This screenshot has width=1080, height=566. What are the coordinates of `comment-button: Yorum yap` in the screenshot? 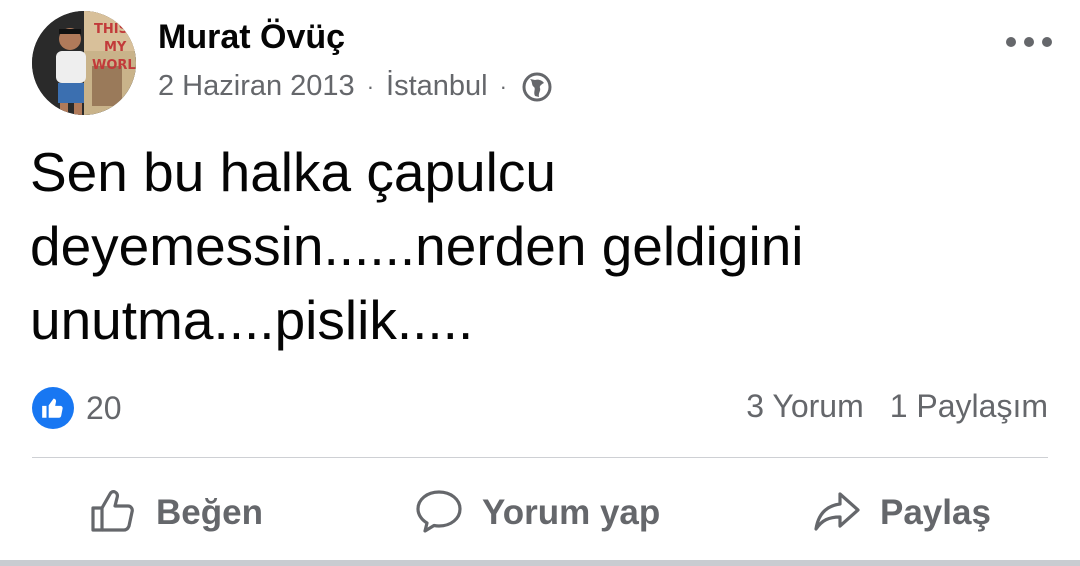 It's located at (537, 513).